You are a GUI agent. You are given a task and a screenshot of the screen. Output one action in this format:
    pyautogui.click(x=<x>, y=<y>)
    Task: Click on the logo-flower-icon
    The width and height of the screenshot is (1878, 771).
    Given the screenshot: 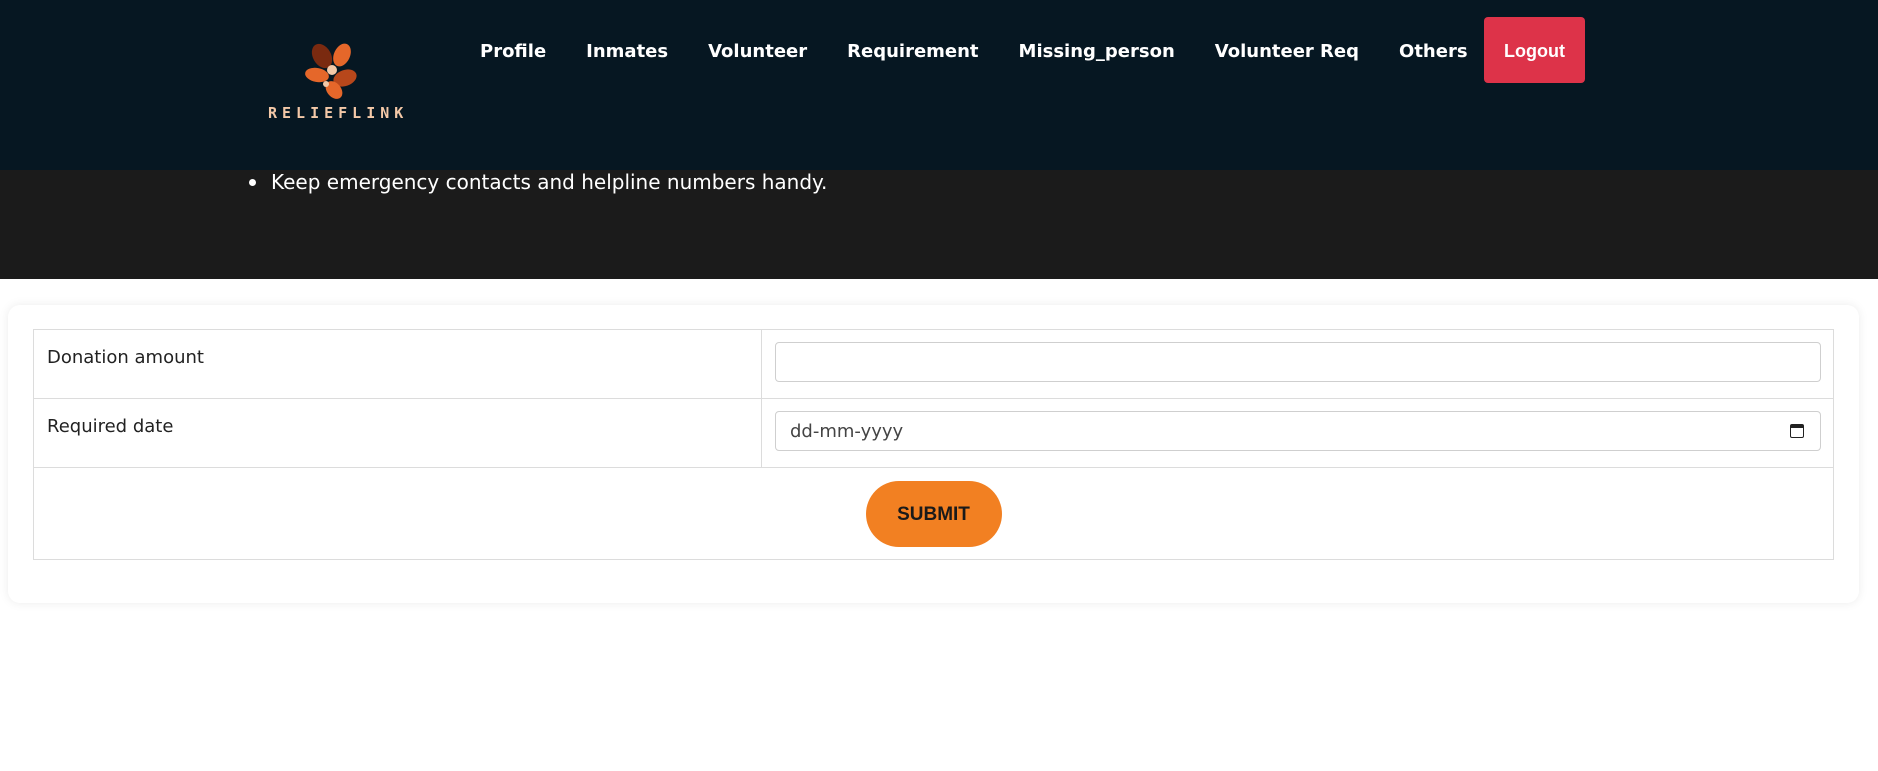 What is the action you would take?
    pyautogui.click(x=331, y=71)
    